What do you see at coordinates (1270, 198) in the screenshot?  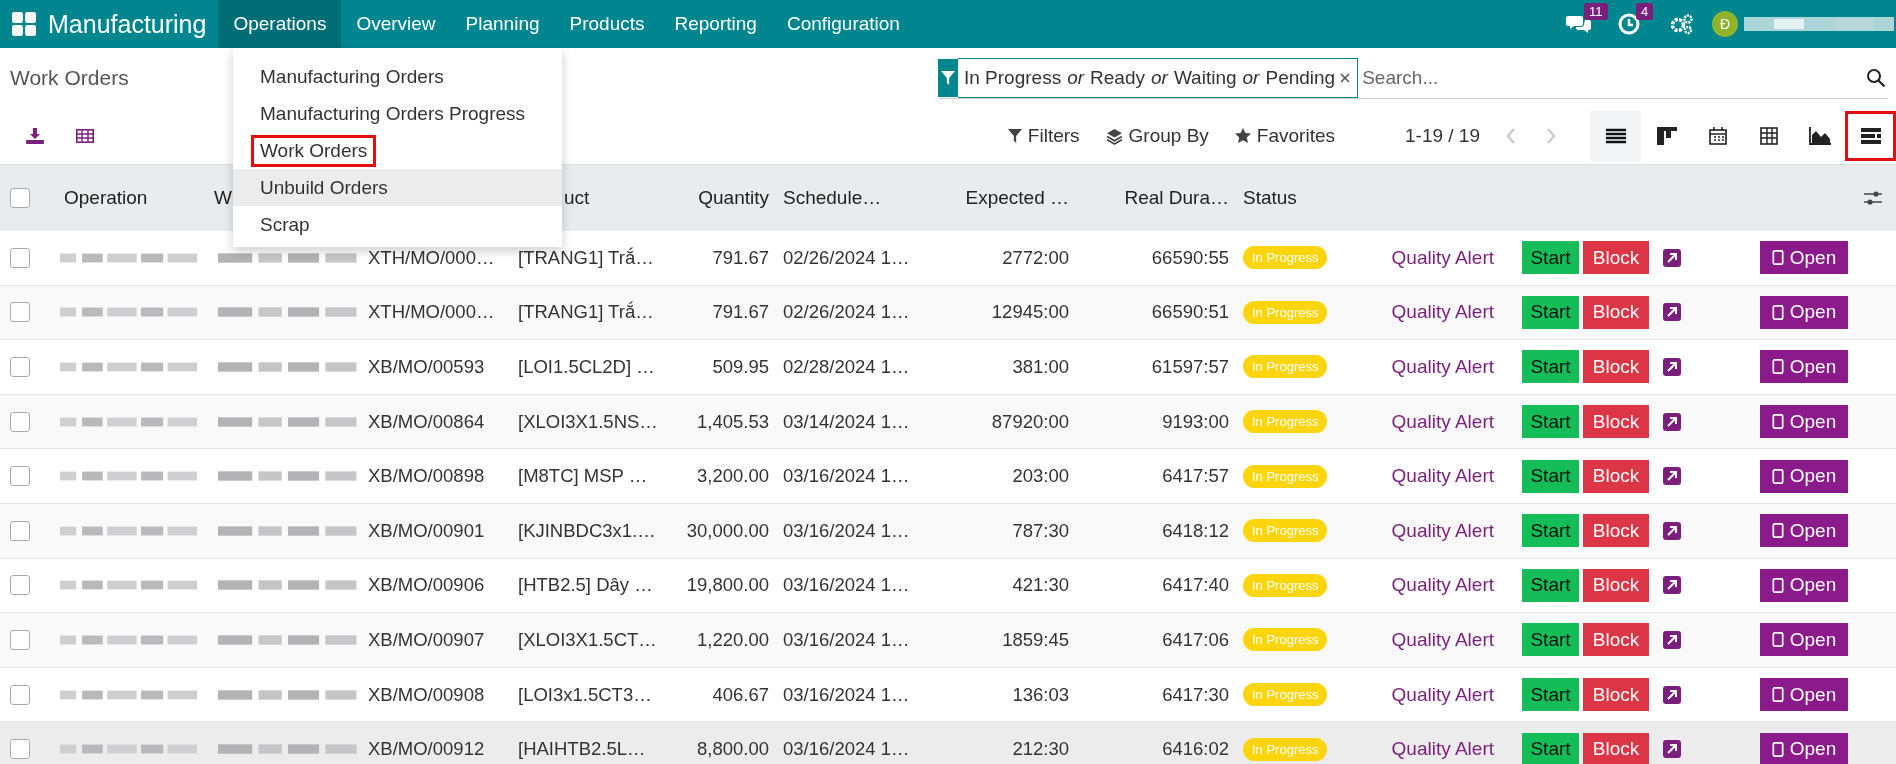 I see `column-header: Status` at bounding box center [1270, 198].